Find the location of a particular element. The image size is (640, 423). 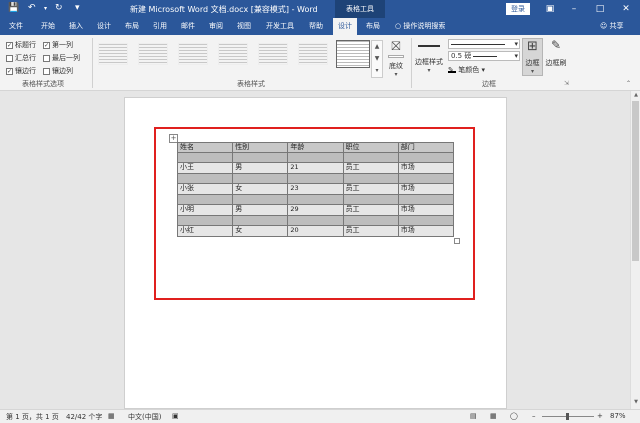

tab-table-design: 设计 is located at coordinates (345, 26).